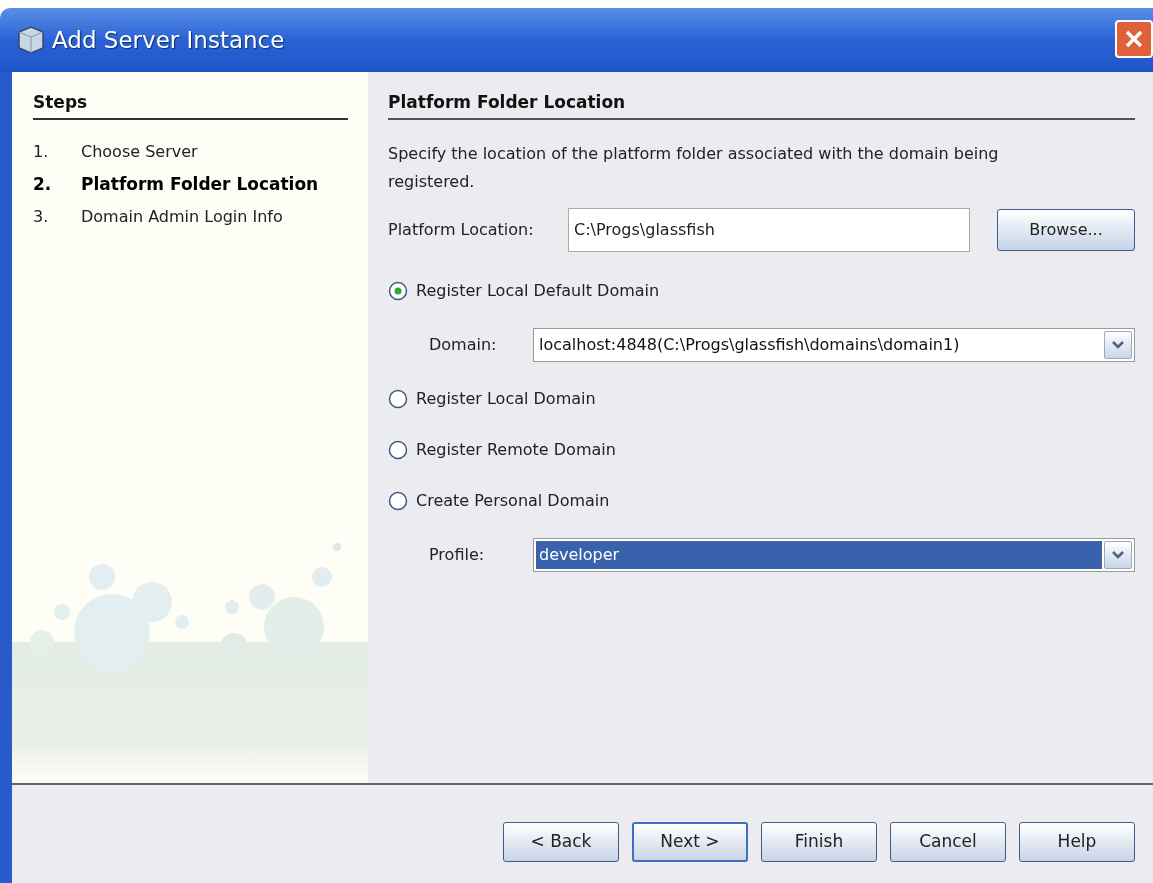 The width and height of the screenshot is (1153, 883). I want to click on platform-location-field: C:\Progs\glassfish, so click(769, 229).